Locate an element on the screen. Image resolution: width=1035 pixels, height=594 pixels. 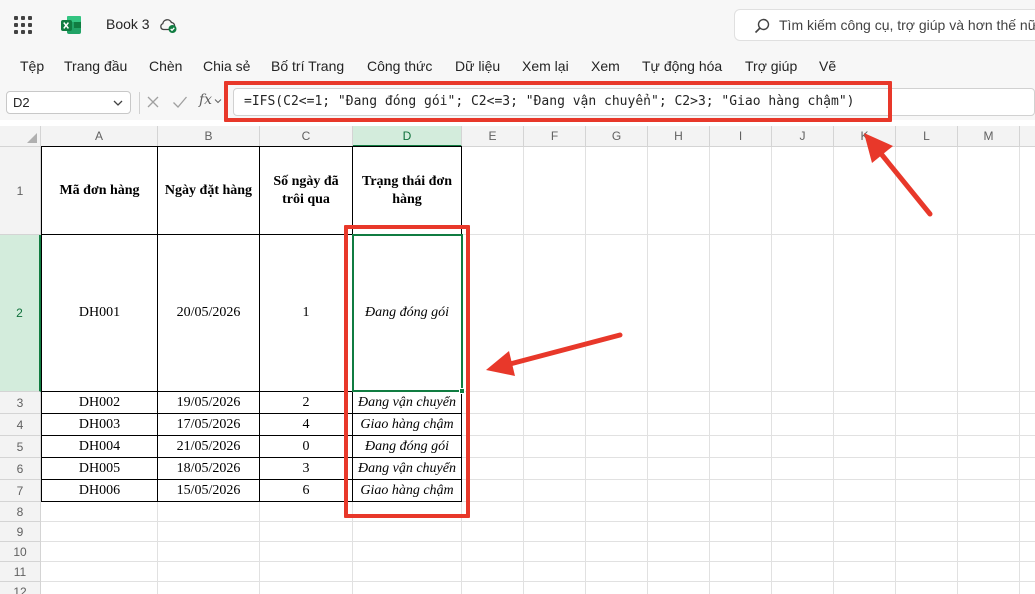
column-header-n is located at coordinates (1027, 136).